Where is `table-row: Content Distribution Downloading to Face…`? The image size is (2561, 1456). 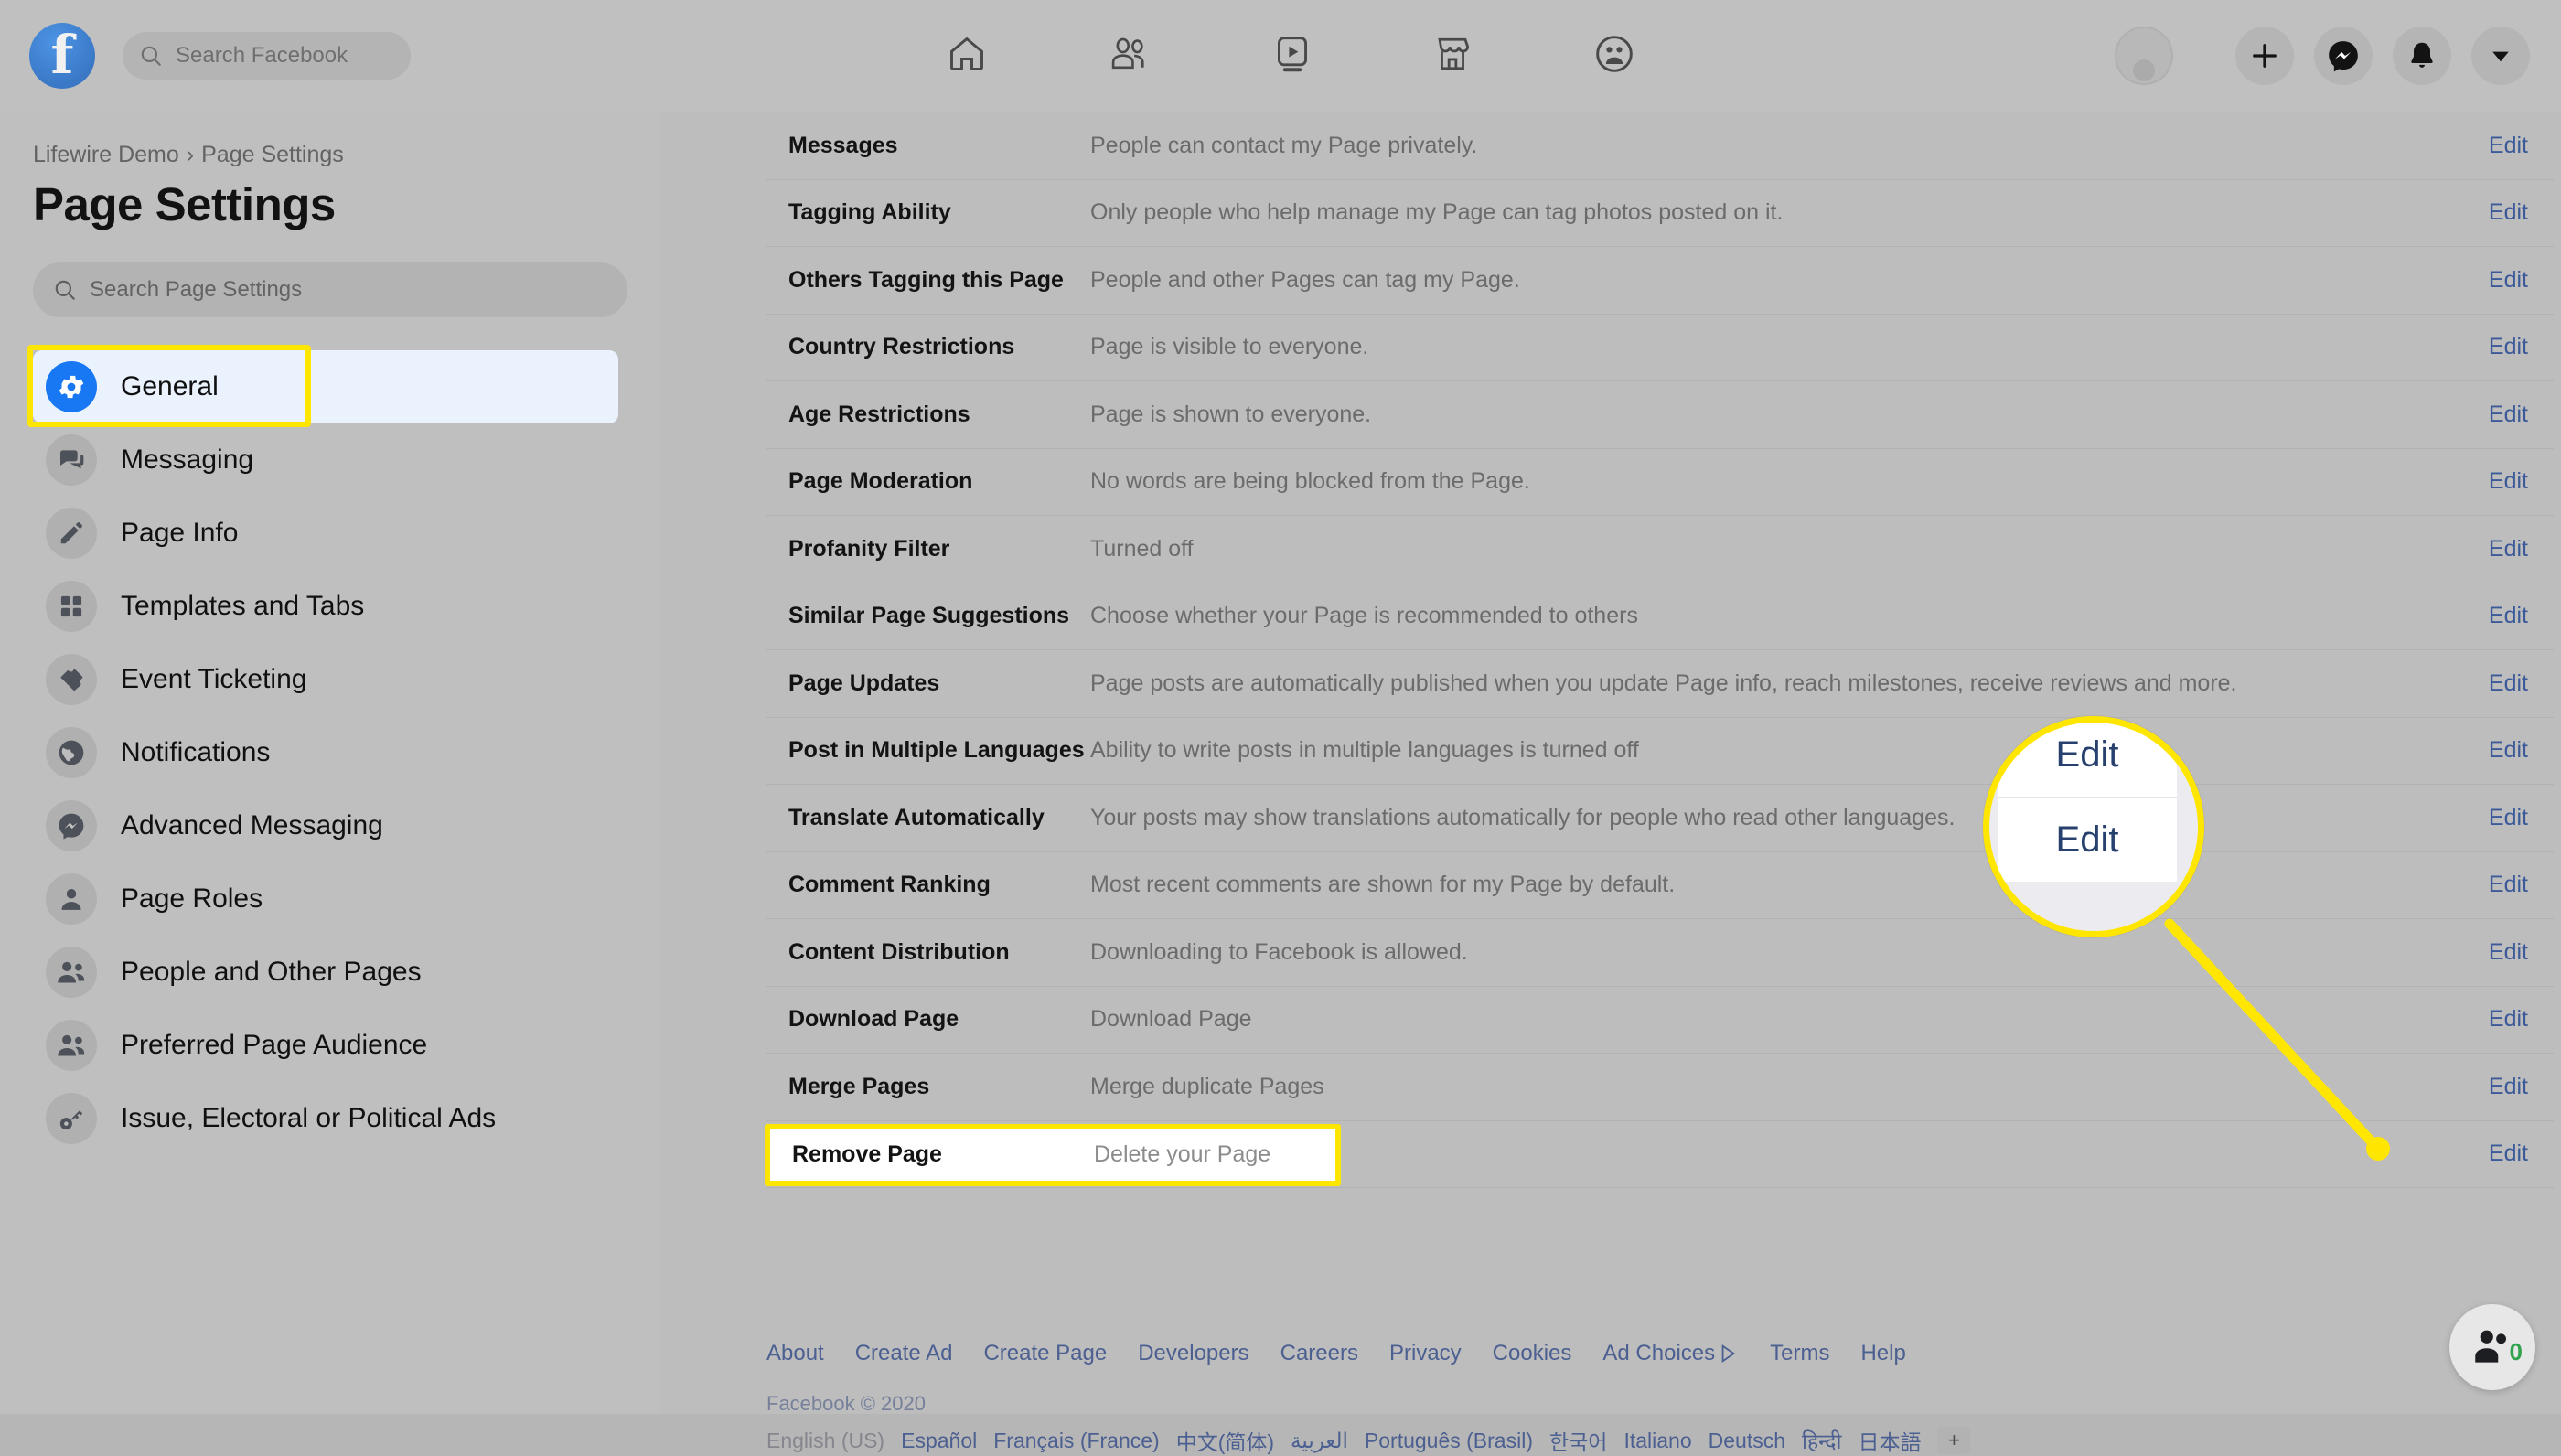 table-row: Content Distribution Downloading to Face… is located at coordinates (1660, 953).